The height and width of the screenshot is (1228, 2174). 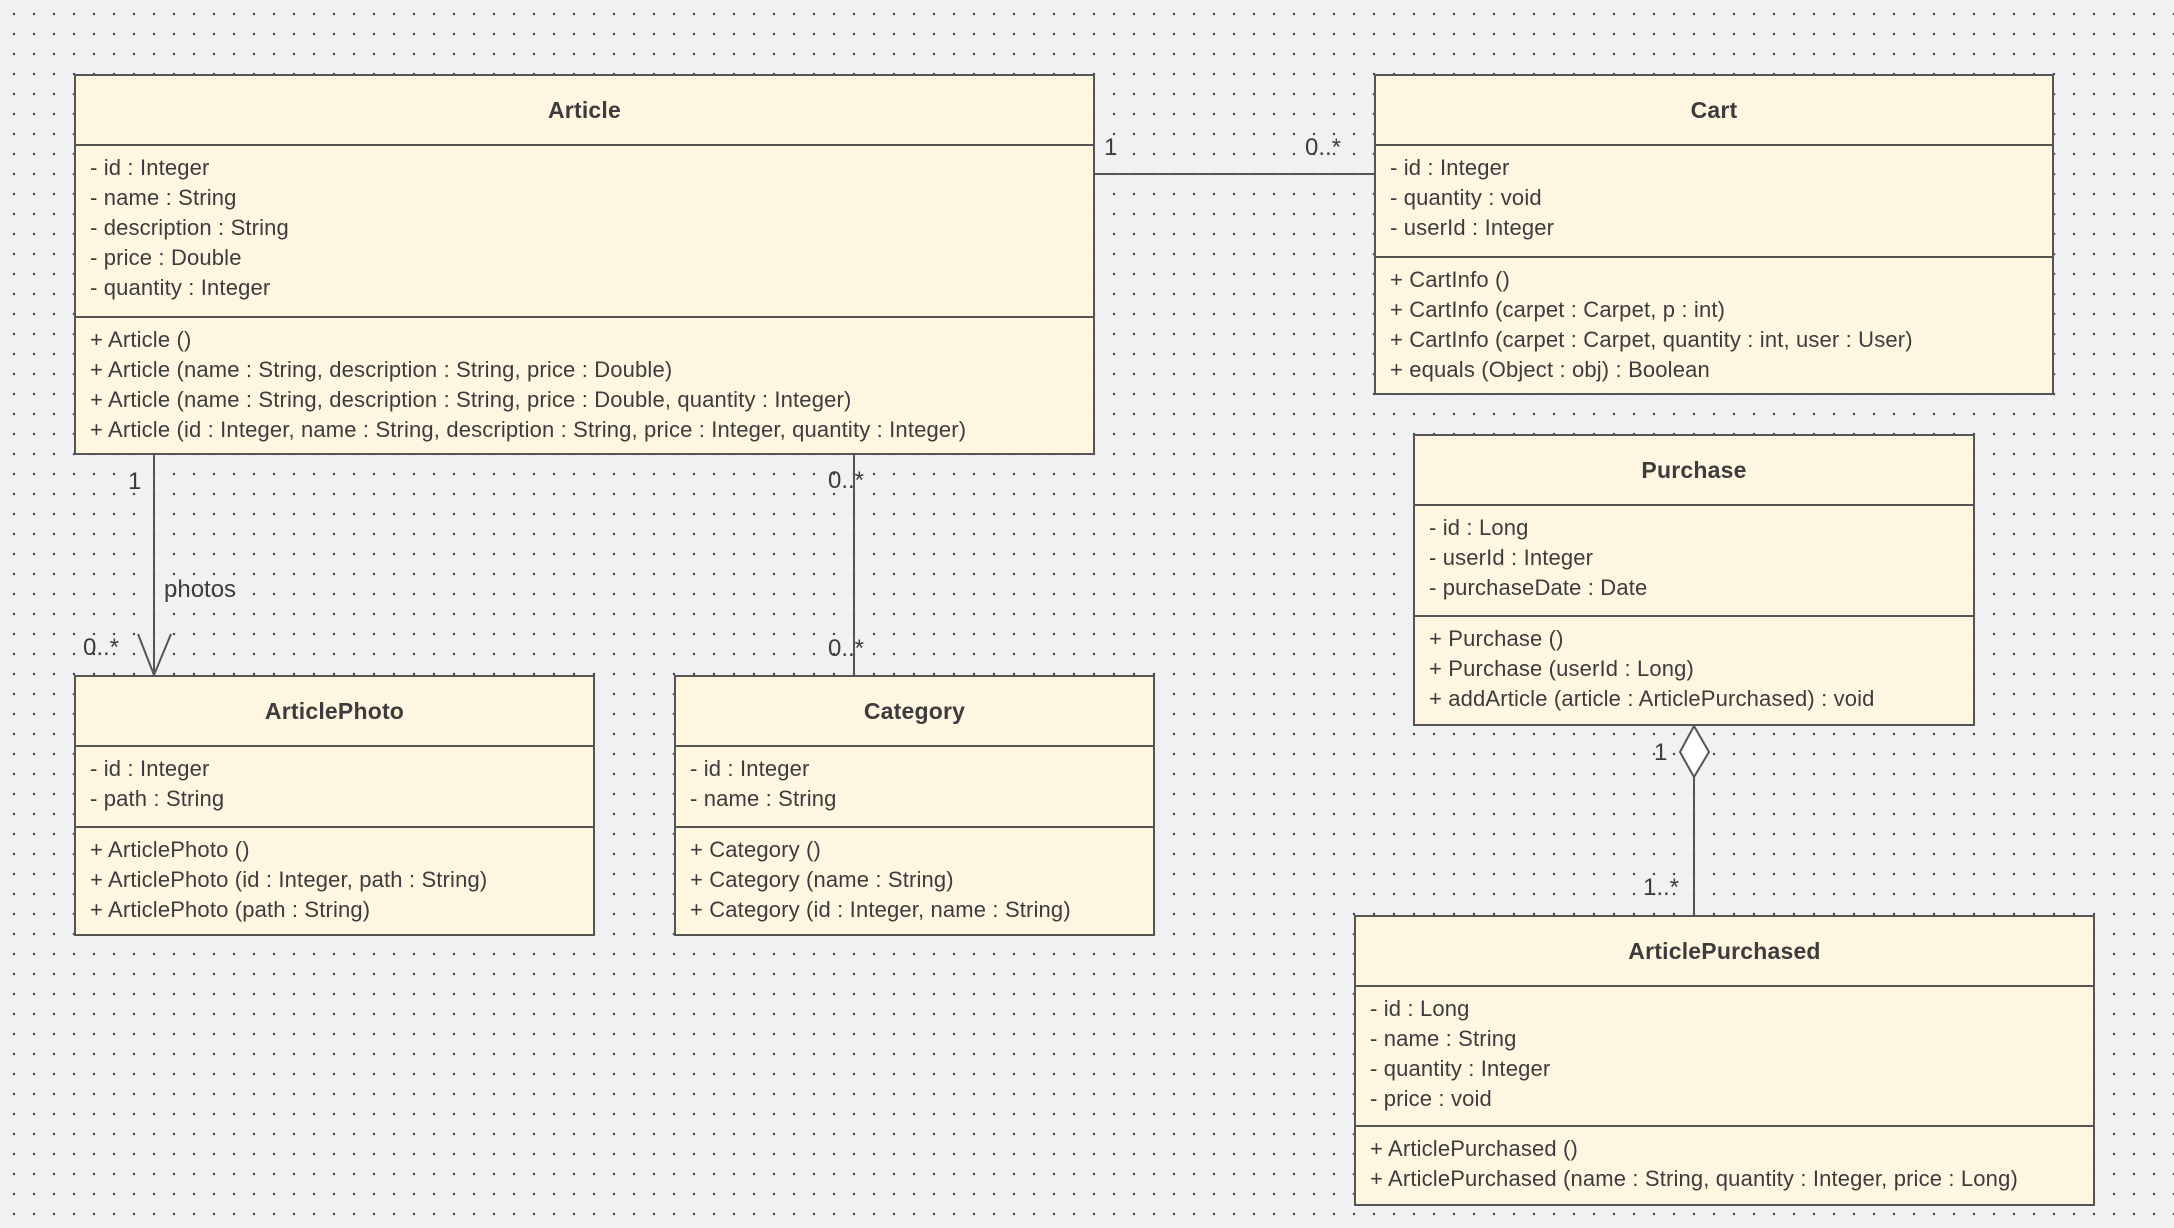 I want to click on method: + Category (name : String), so click(x=822, y=879).